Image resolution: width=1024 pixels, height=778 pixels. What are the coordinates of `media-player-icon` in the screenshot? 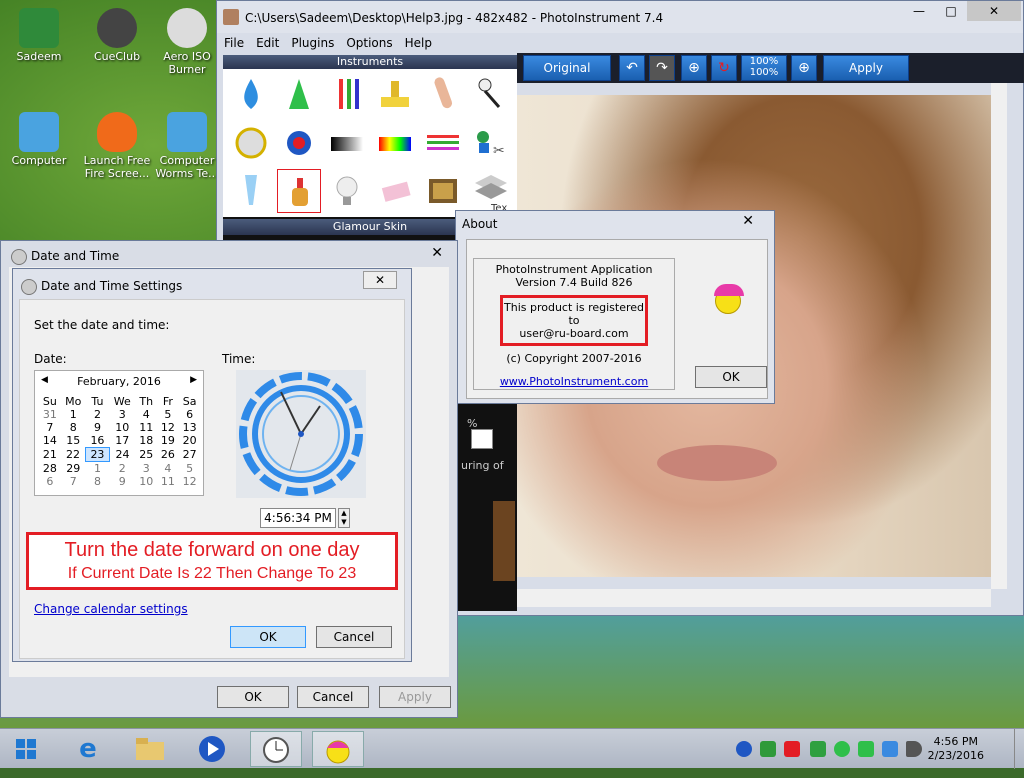 It's located at (212, 749).